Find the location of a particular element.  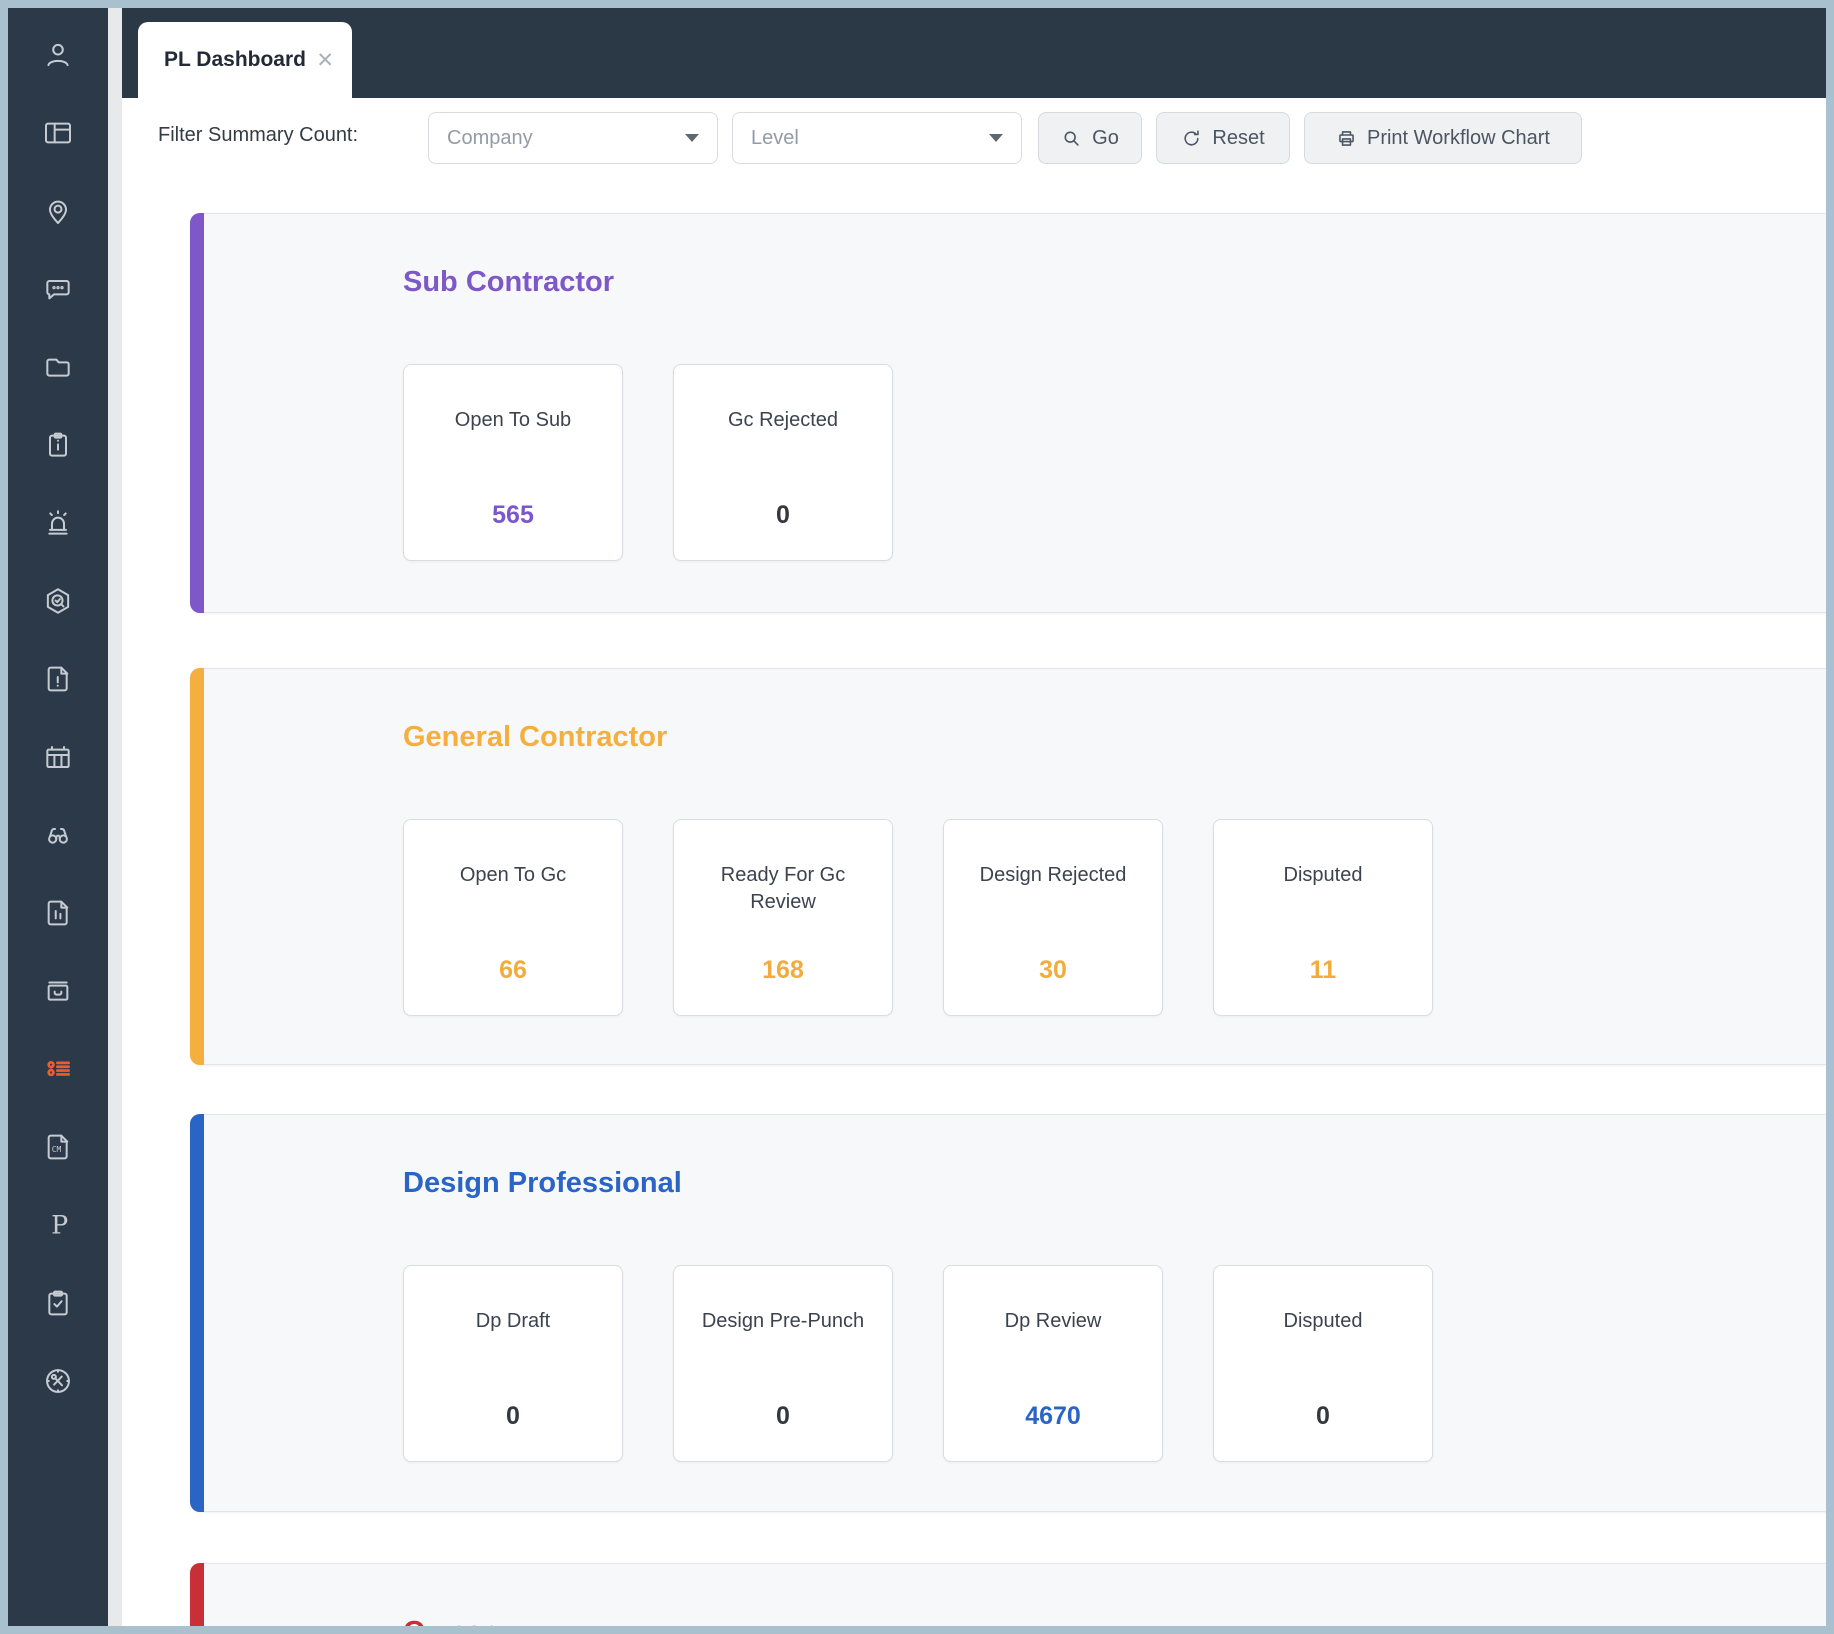

reset-button-label: Reset is located at coordinates (1238, 137).